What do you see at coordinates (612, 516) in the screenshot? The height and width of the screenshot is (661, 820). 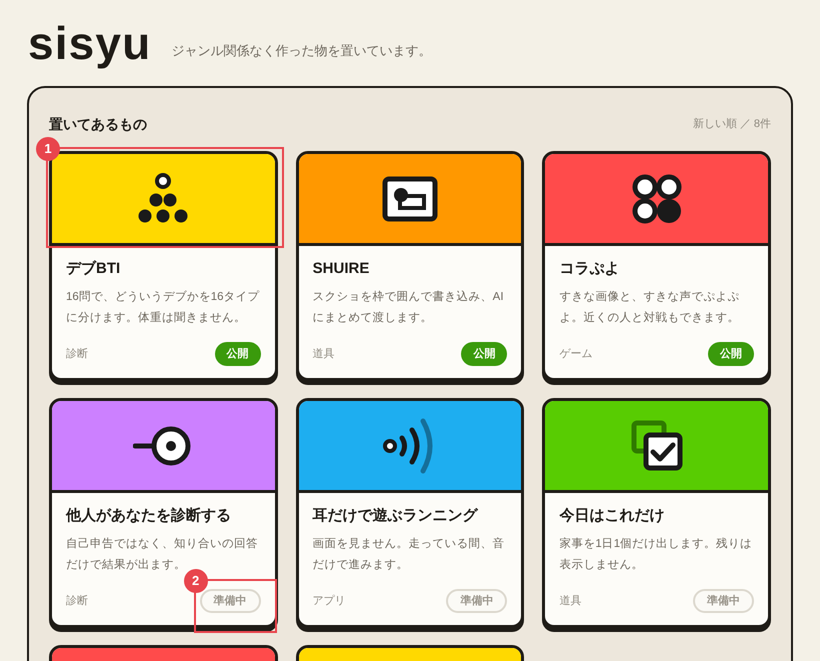 I see `card-title: 今日はこれだけ` at bounding box center [612, 516].